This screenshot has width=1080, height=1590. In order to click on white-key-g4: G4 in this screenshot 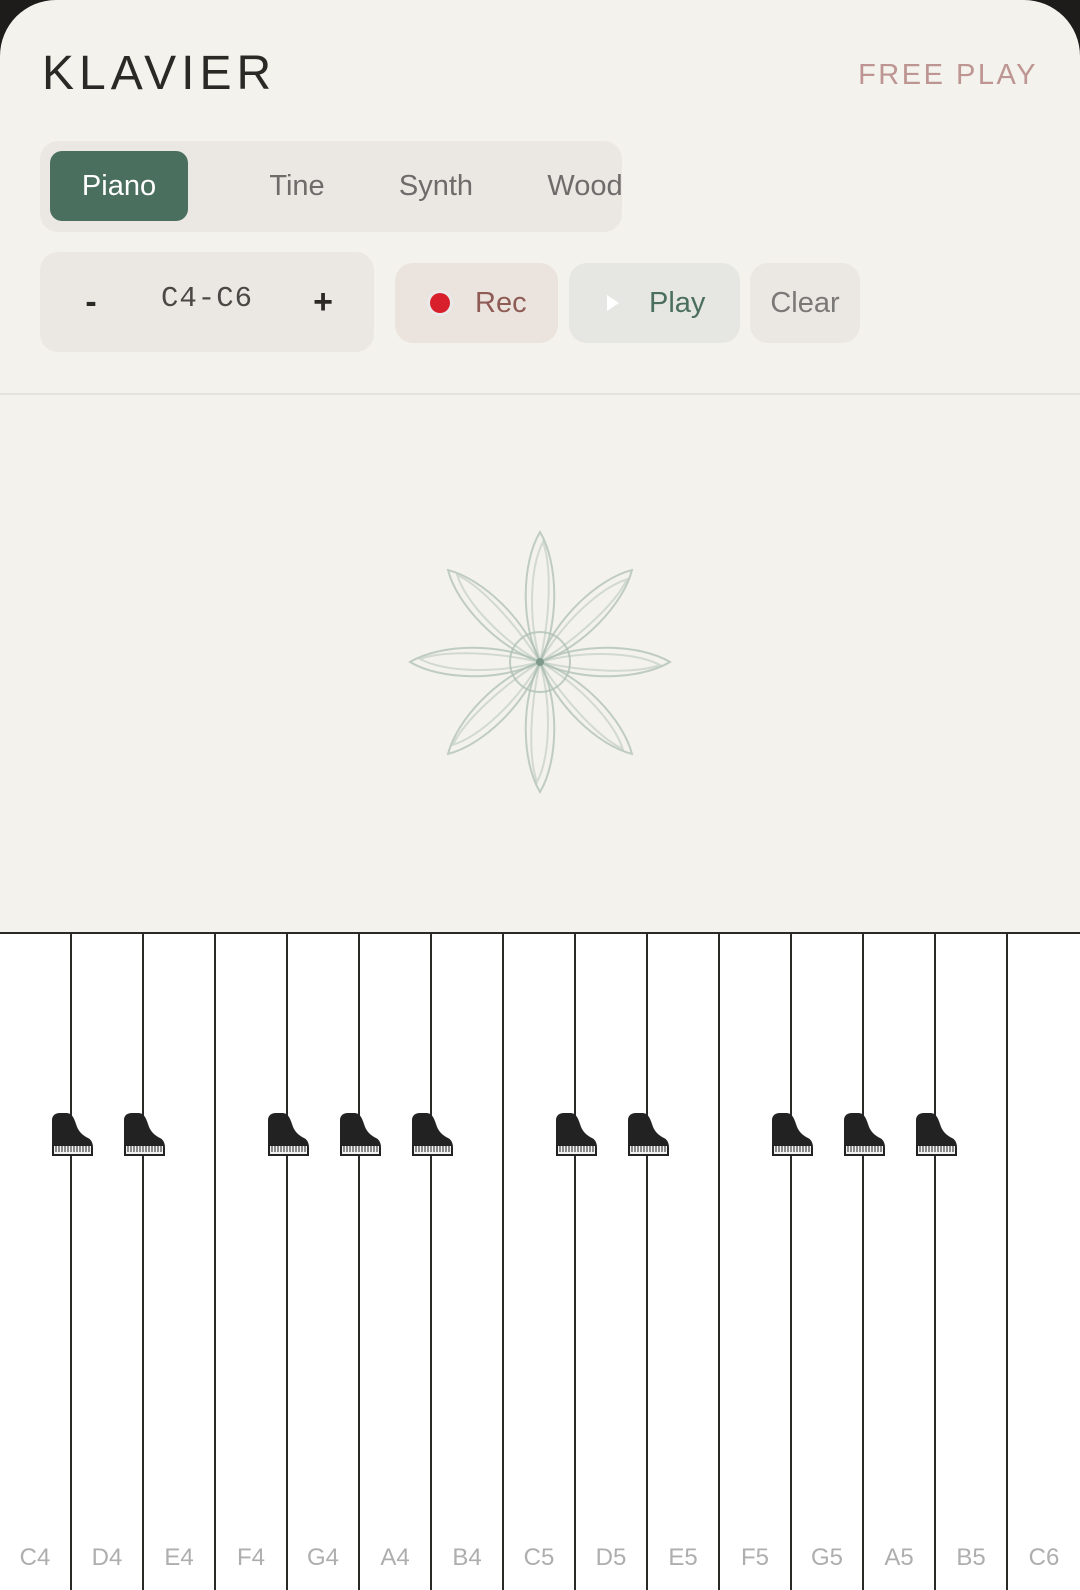, I will do `click(324, 1262)`.